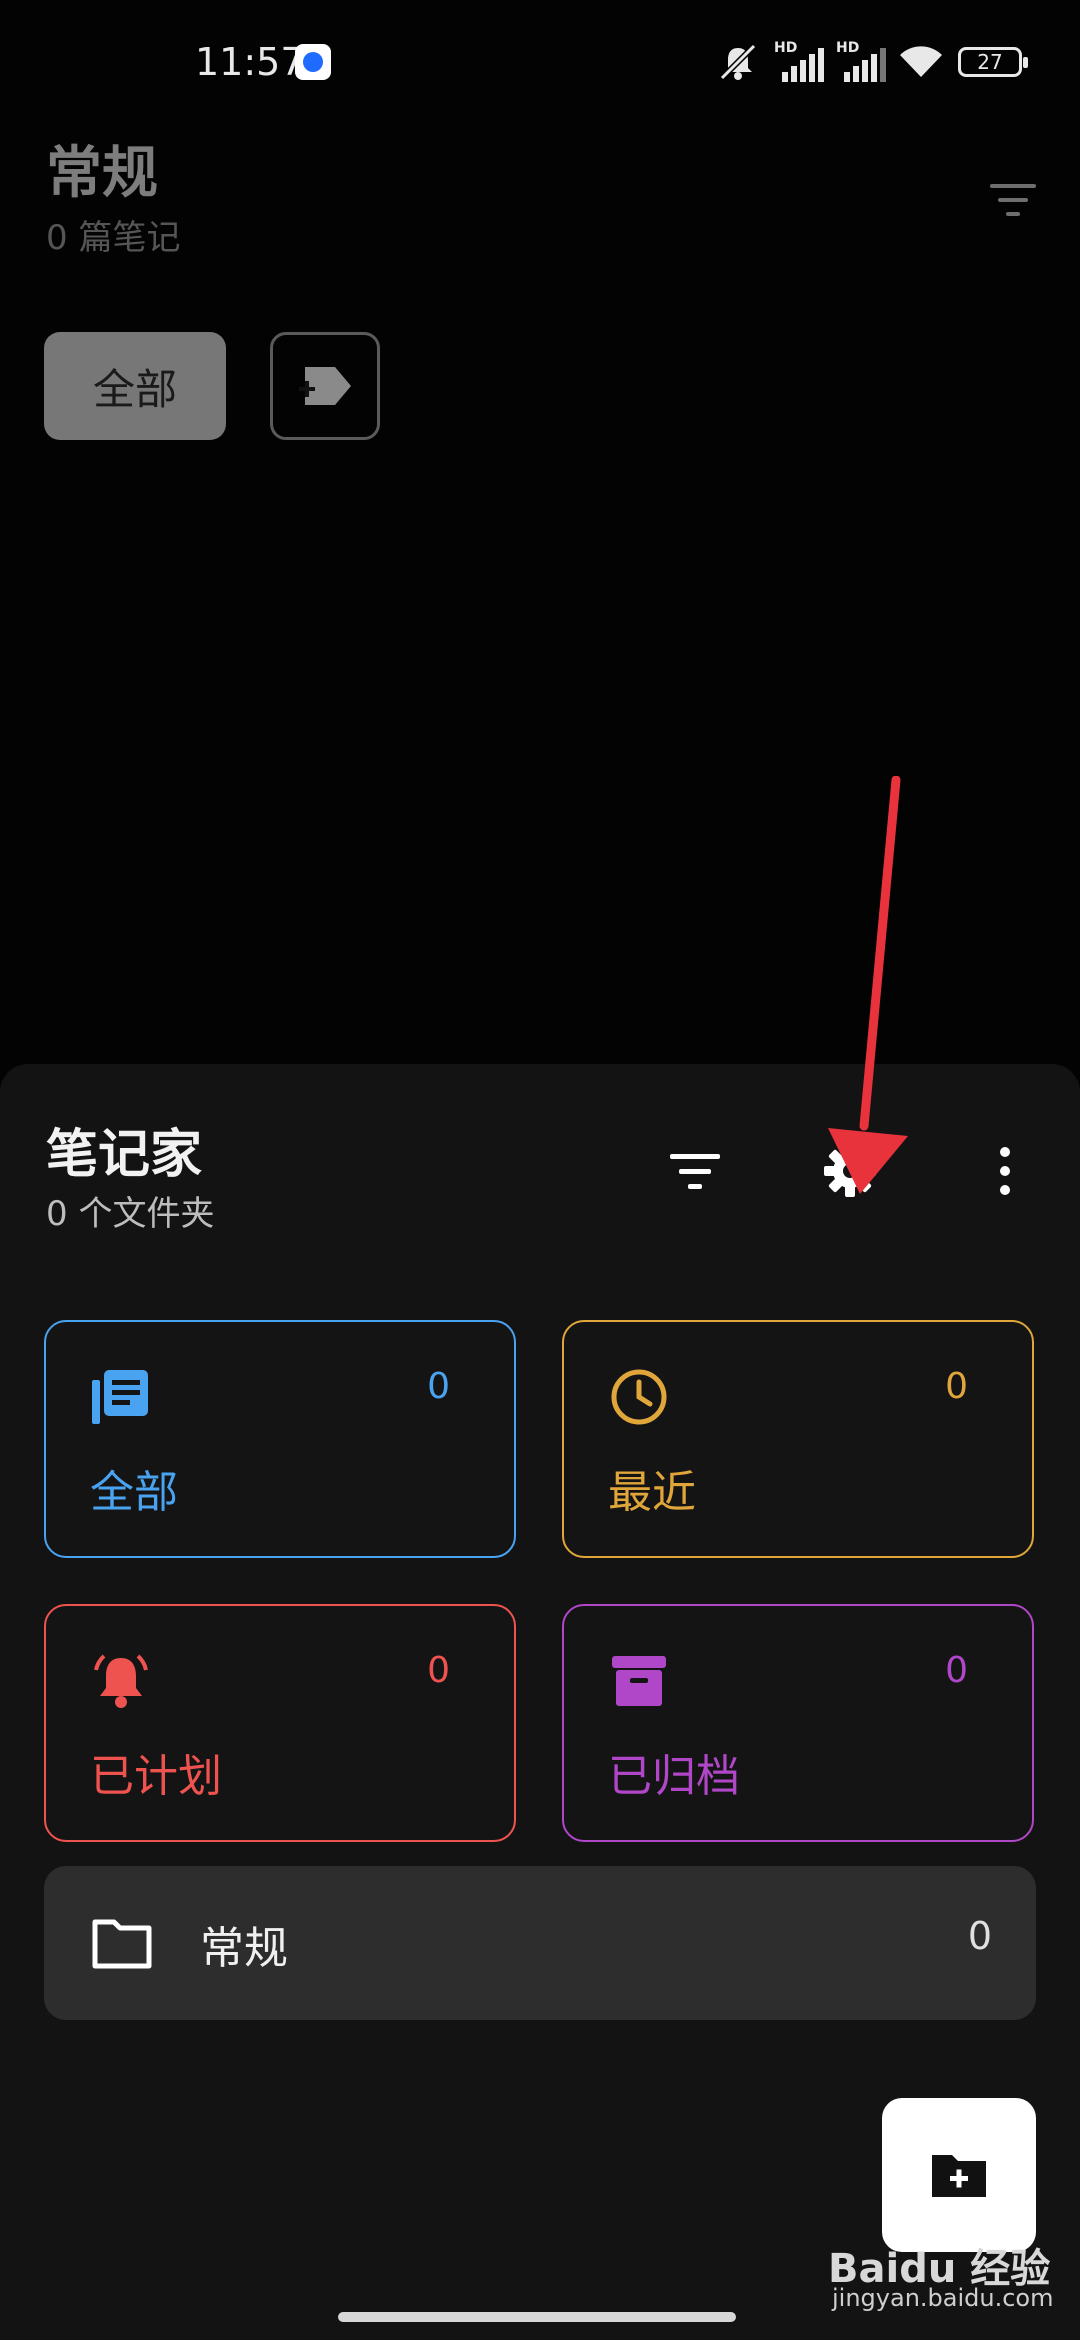  Describe the element at coordinates (993, 62) in the screenshot. I see `battery-icon: 27` at that location.